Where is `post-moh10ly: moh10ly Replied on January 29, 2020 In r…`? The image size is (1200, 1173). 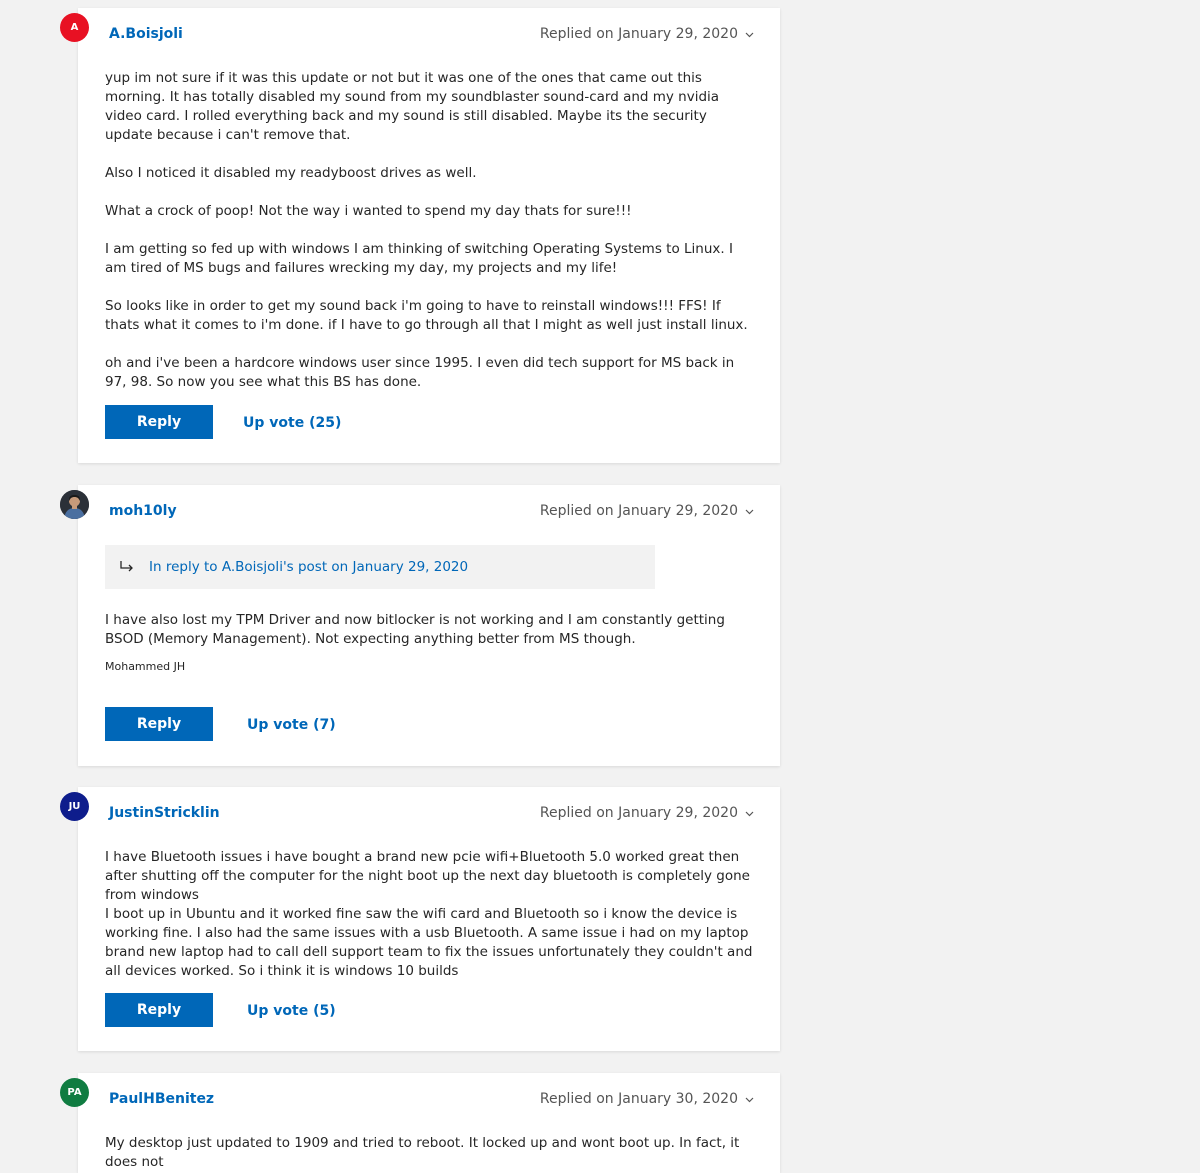
post-moh10ly: moh10ly Replied on January 29, 2020 In r… is located at coordinates (420, 625).